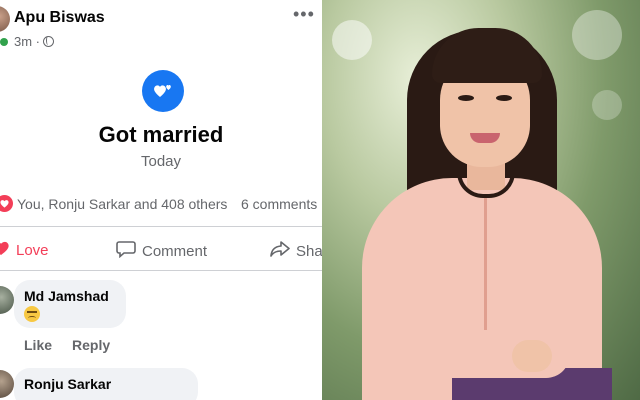 Image resolution: width=640 pixels, height=400 pixels. Describe the element at coordinates (309, 251) in the screenshot. I see `share-label: Sha` at that location.